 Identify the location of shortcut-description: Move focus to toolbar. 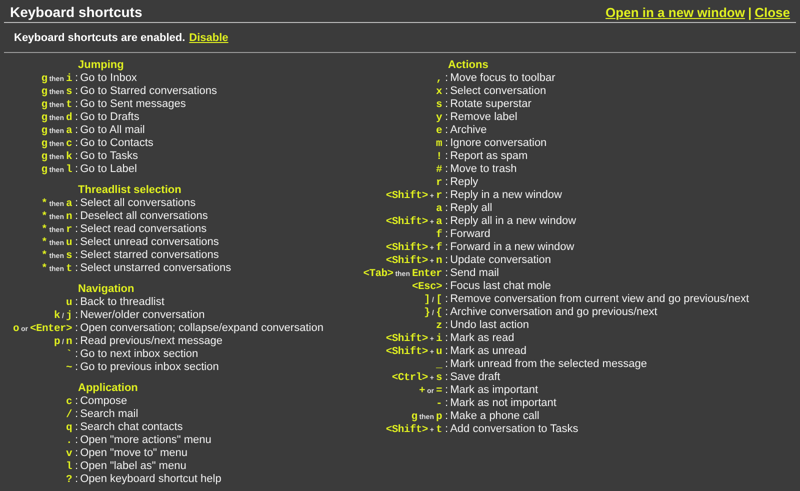
(503, 78).